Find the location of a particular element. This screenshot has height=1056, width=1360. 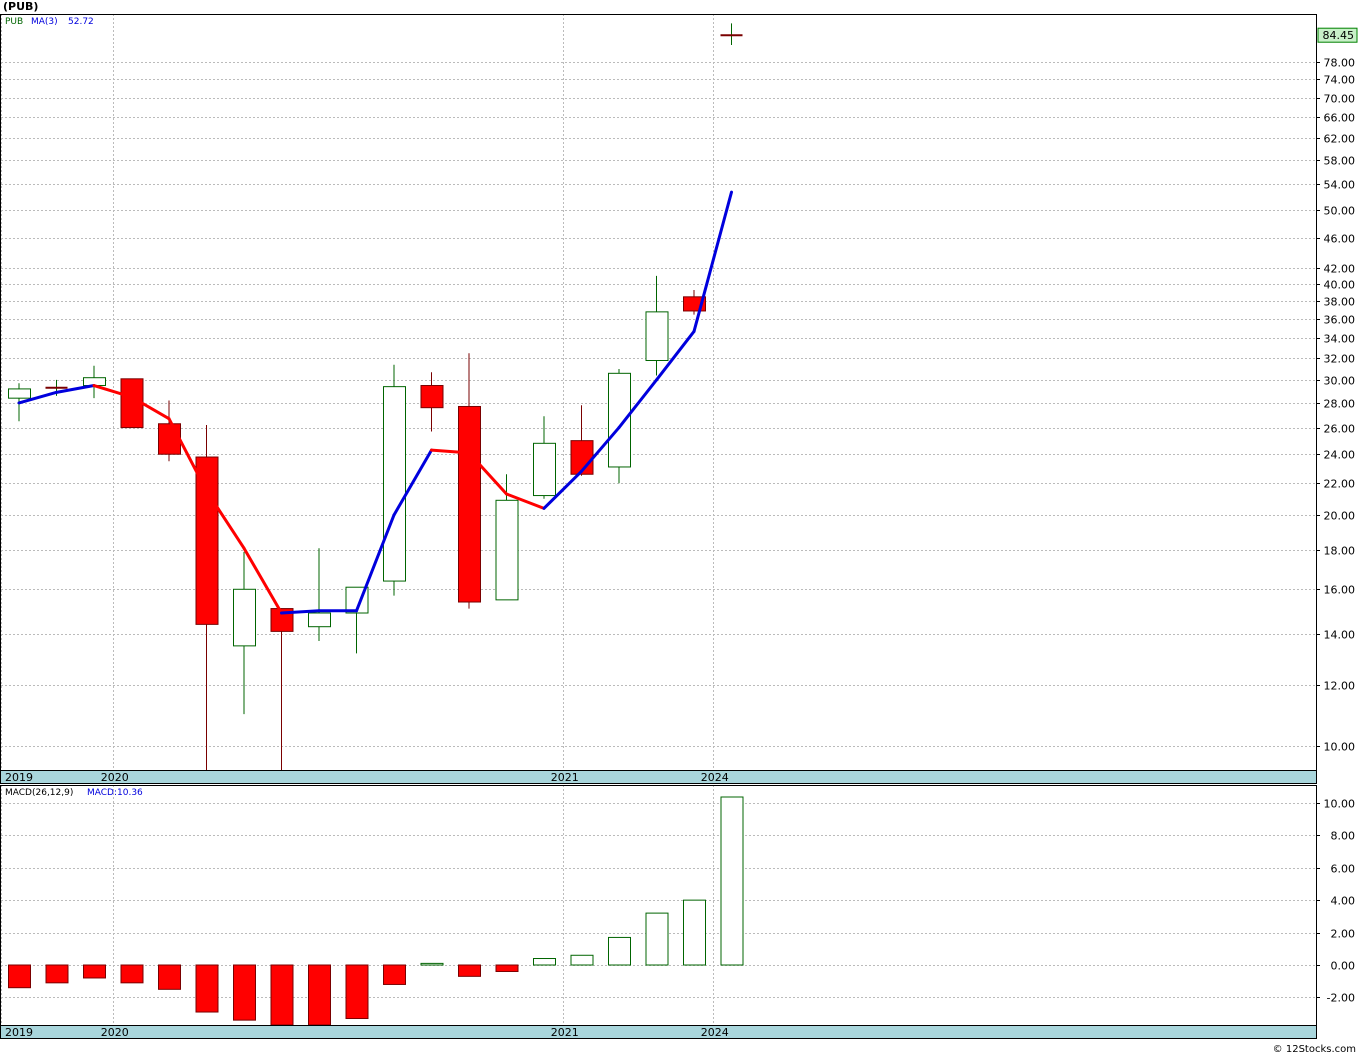

legend-ma-value: 52.72 is located at coordinates (81, 22).